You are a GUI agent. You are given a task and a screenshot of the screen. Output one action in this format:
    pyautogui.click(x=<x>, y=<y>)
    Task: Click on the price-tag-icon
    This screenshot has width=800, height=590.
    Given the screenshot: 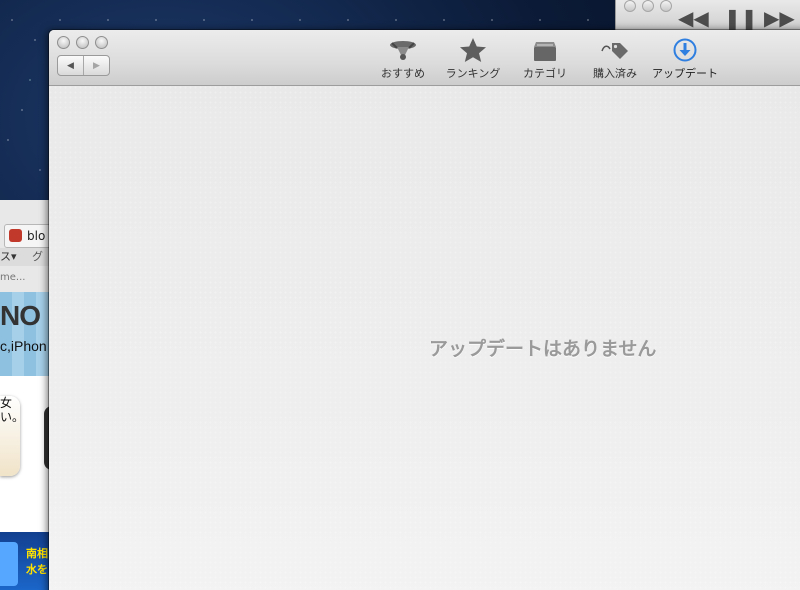 What is the action you would take?
    pyautogui.click(x=614, y=51)
    